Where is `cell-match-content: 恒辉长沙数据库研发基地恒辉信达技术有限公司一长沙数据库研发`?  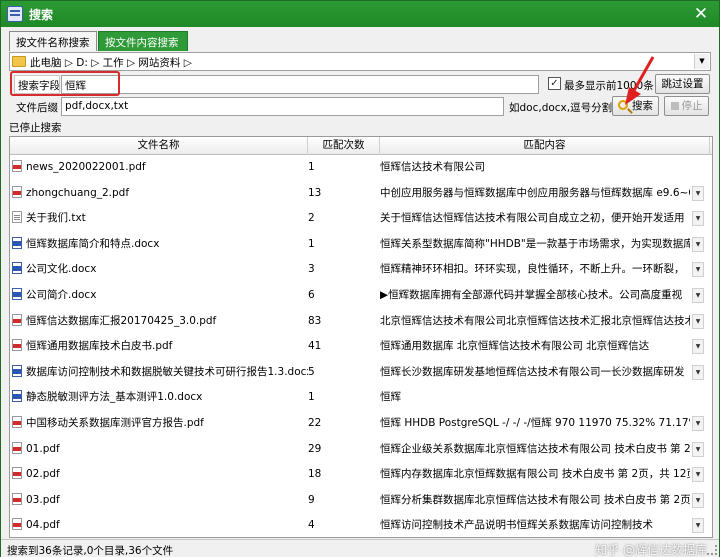 cell-match-content: 恒辉长沙数据库研发基地恒辉信达技术有限公司一长沙数据库研发 is located at coordinates (532, 371).